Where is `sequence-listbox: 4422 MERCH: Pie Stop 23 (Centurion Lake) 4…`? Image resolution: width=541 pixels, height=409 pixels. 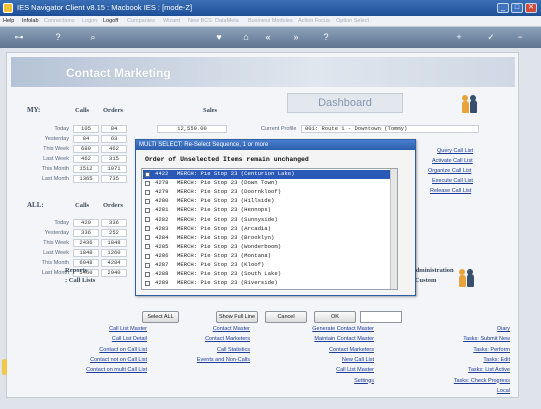 sequence-listbox: 4422 MERCH: Pie Stop 23 (Centurion Lake) 4… is located at coordinates (269, 229).